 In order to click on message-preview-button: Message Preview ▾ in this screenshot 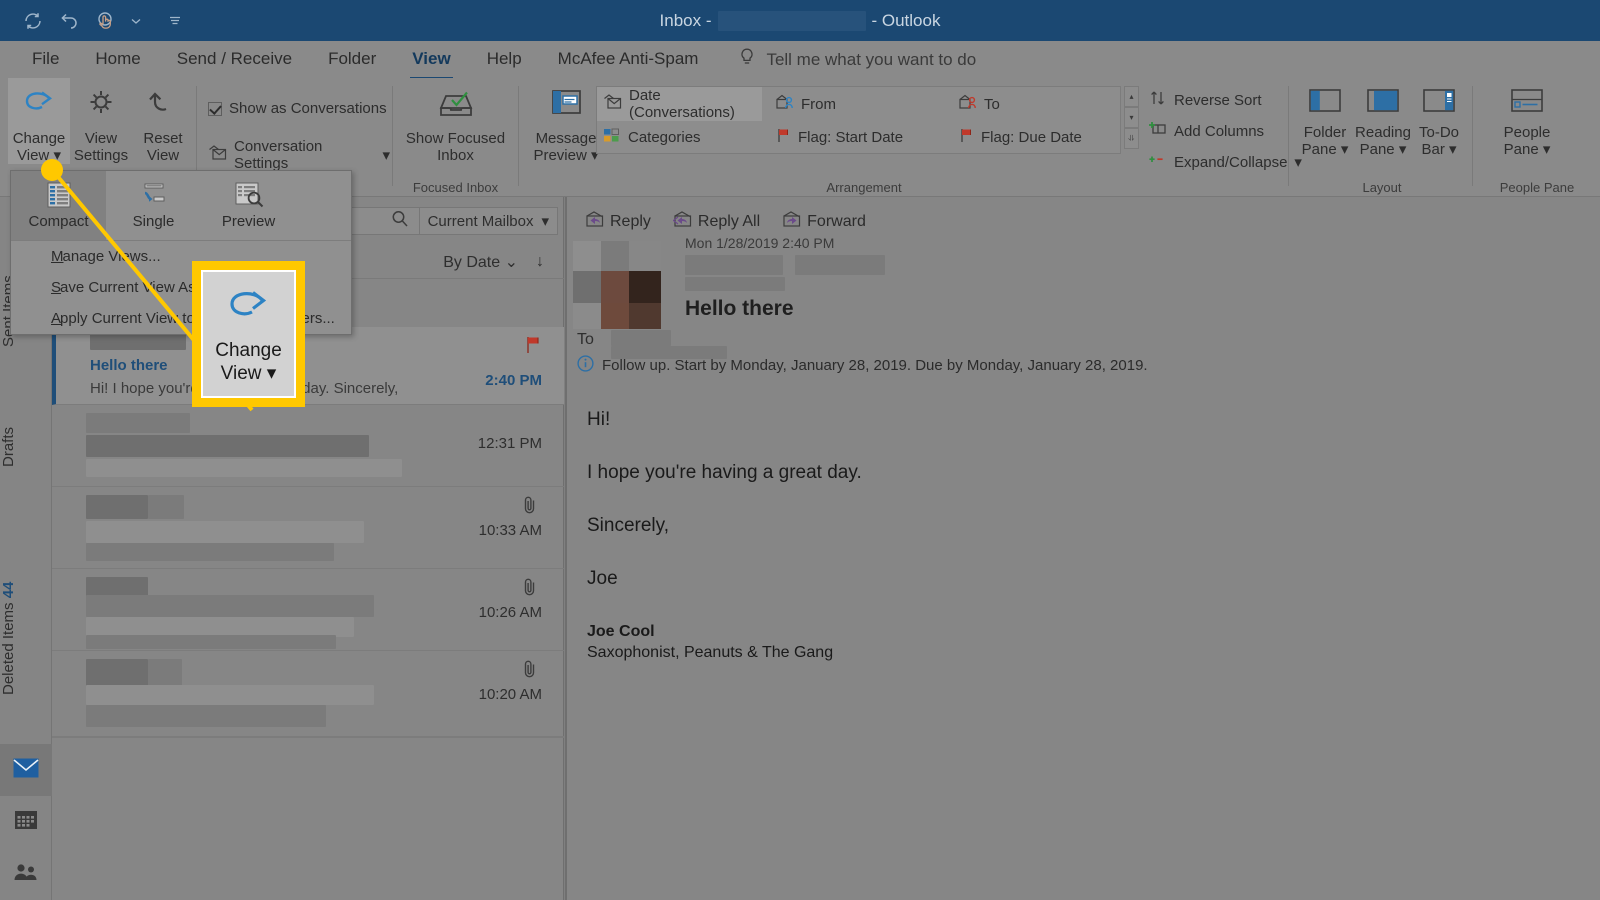, I will do `click(566, 121)`.